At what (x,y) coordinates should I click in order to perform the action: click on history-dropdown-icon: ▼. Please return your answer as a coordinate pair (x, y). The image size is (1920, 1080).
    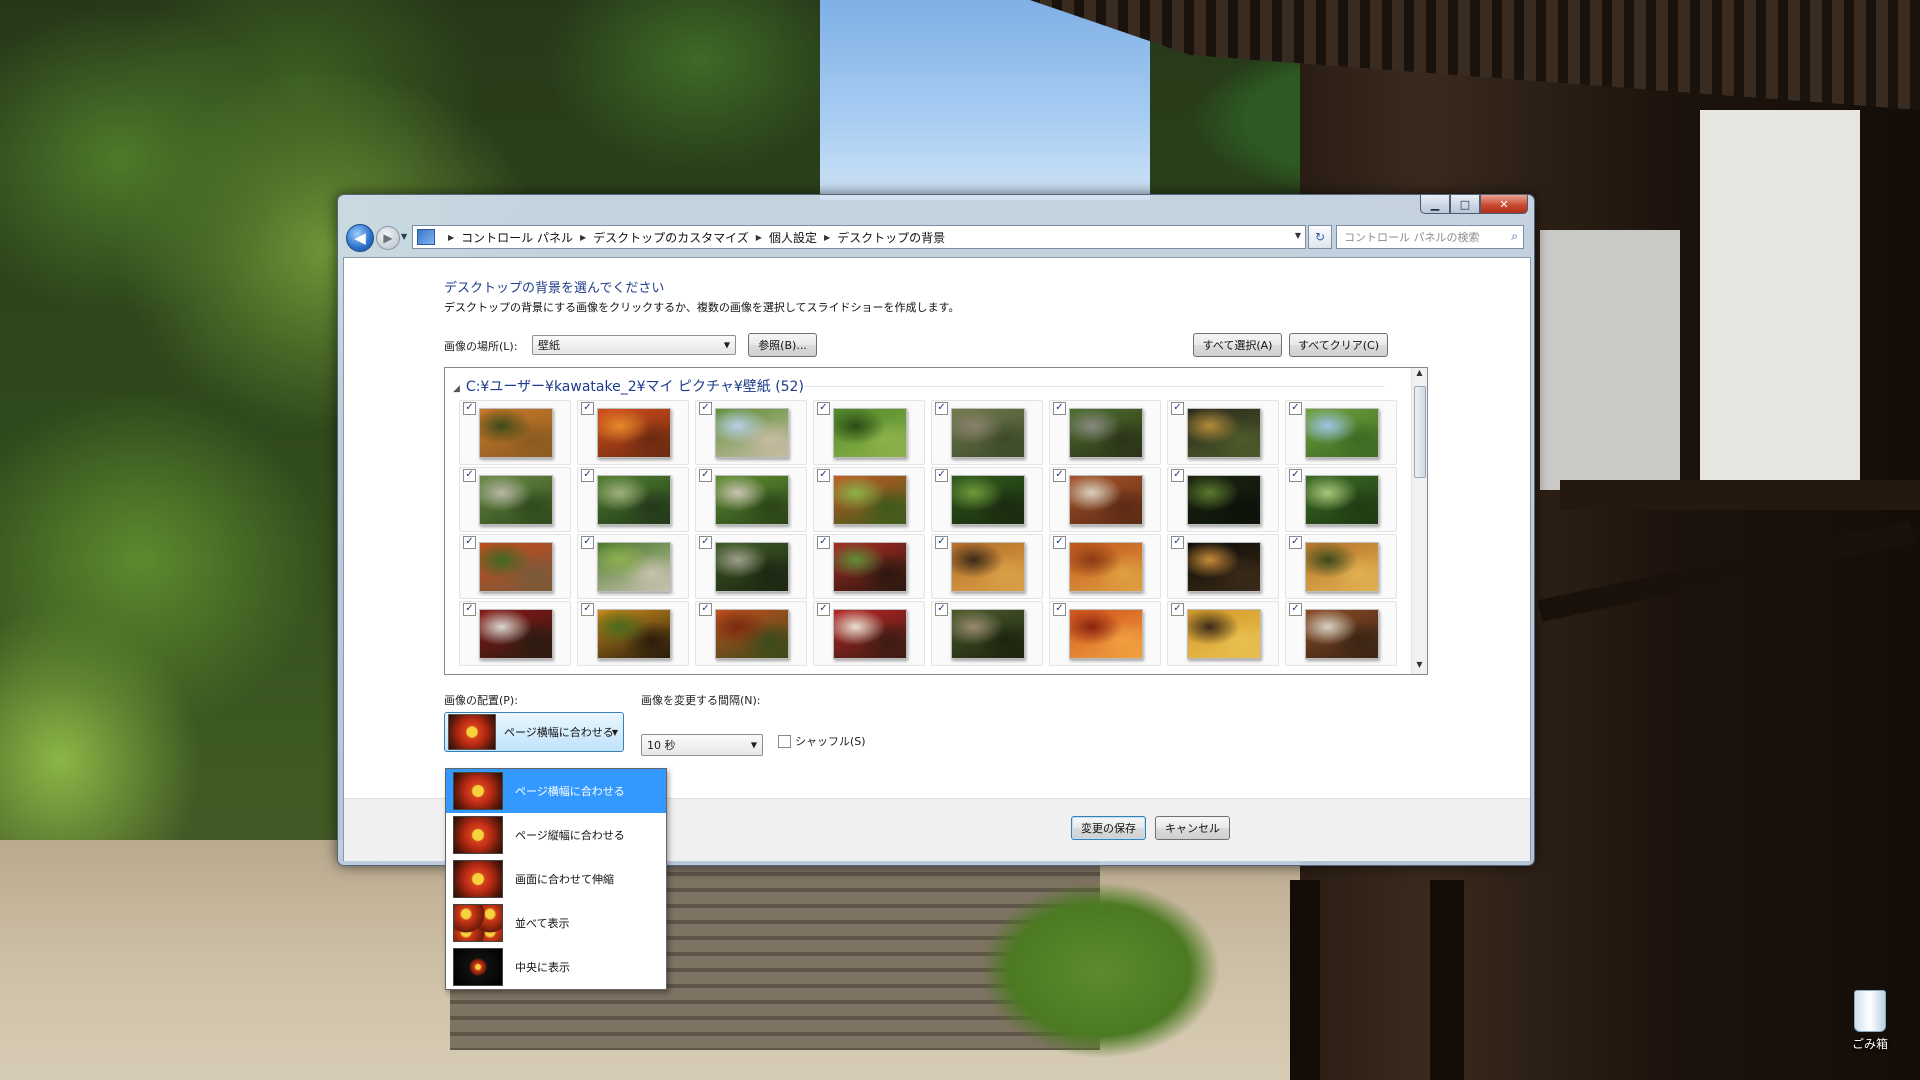
    Looking at the image, I should click on (404, 236).